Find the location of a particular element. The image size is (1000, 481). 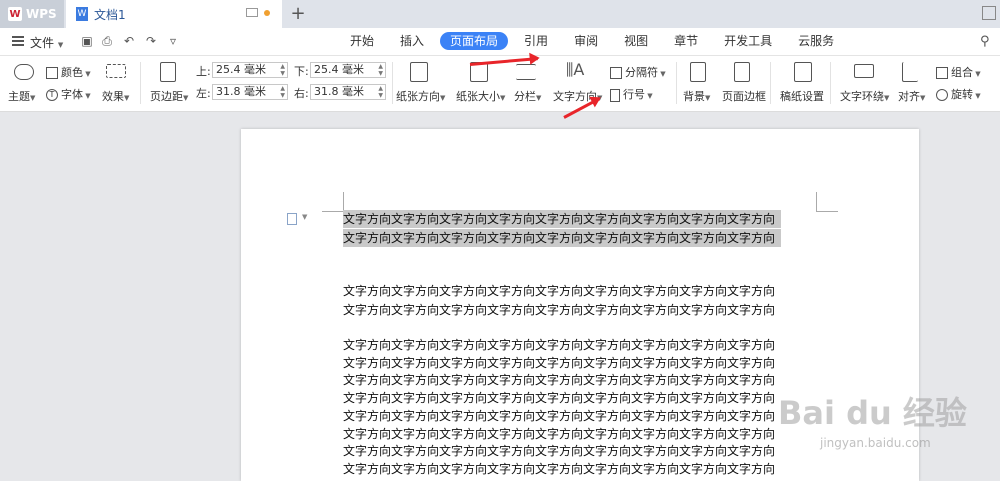

right-margin-value: 31.8 毫米 is located at coordinates (339, 91).